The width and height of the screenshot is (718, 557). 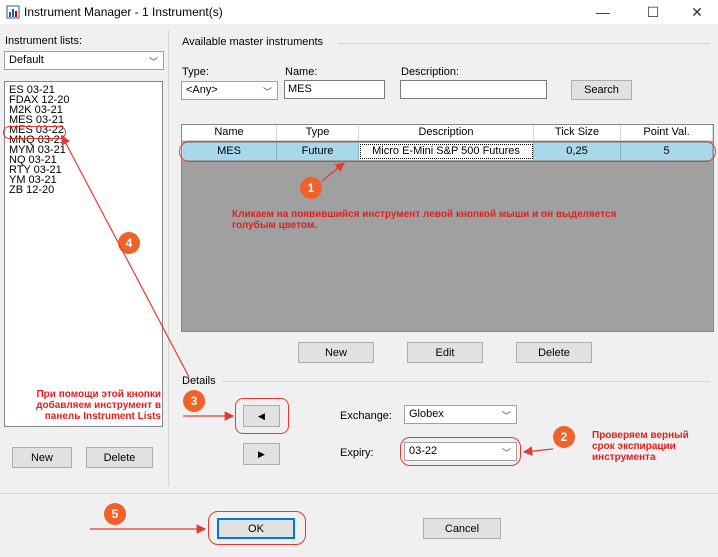 What do you see at coordinates (229, 133) in the screenshot?
I see `column-header-name: Name` at bounding box center [229, 133].